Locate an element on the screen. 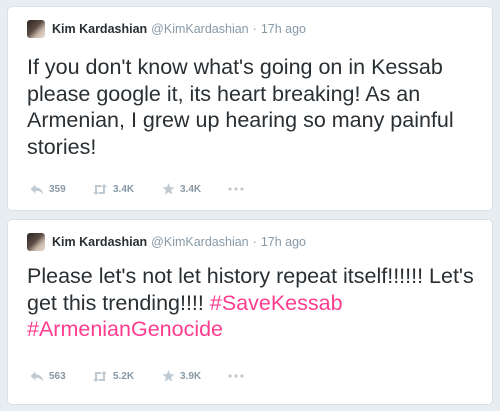  retweet-button: 3.4K is located at coordinates (127, 189).